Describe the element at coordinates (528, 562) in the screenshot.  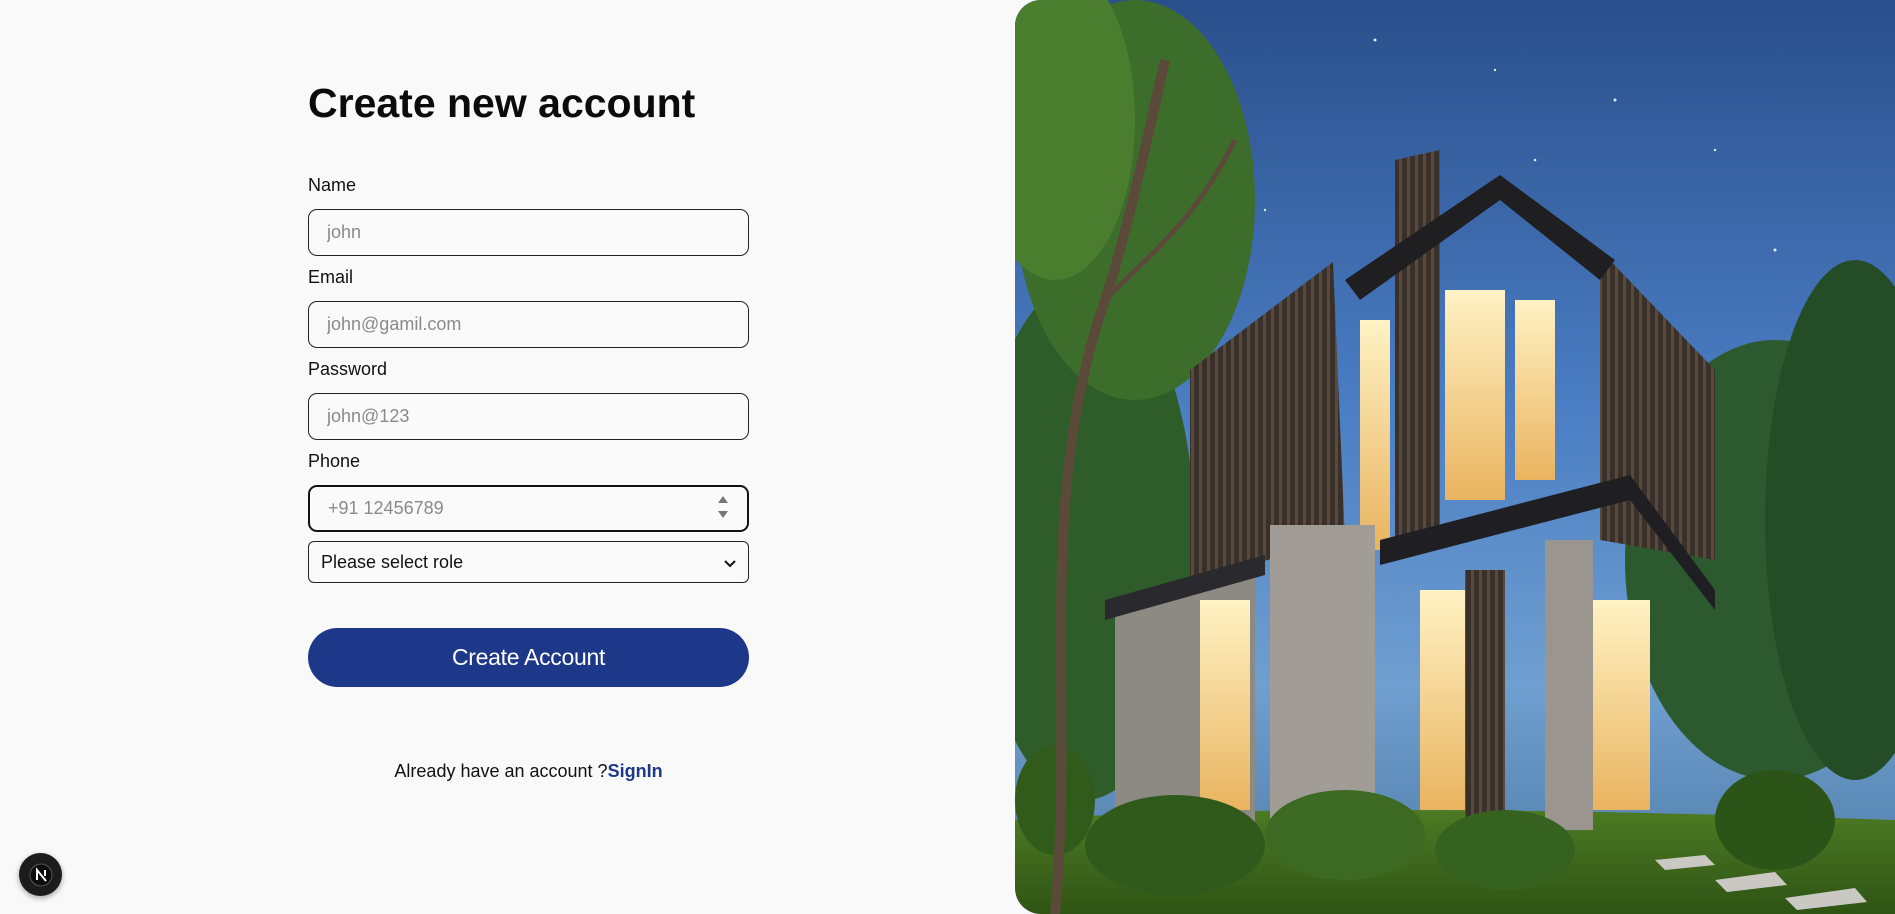
I see `role-select: Please select role` at that location.